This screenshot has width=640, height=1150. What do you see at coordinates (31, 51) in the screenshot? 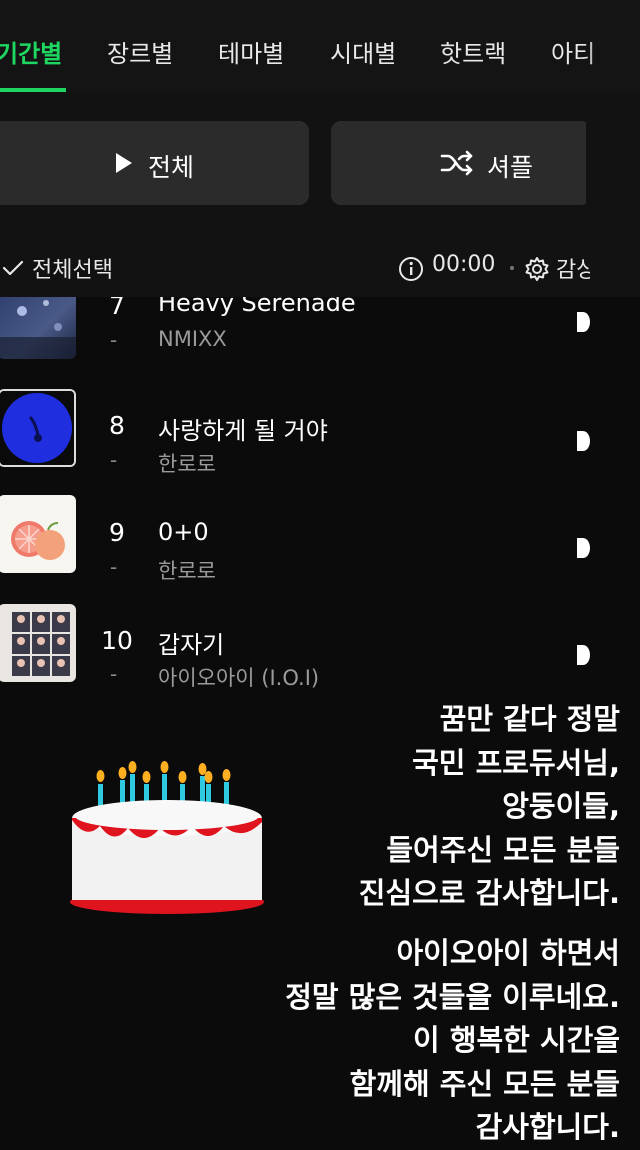
I see `tab-period: 기간별` at bounding box center [31, 51].